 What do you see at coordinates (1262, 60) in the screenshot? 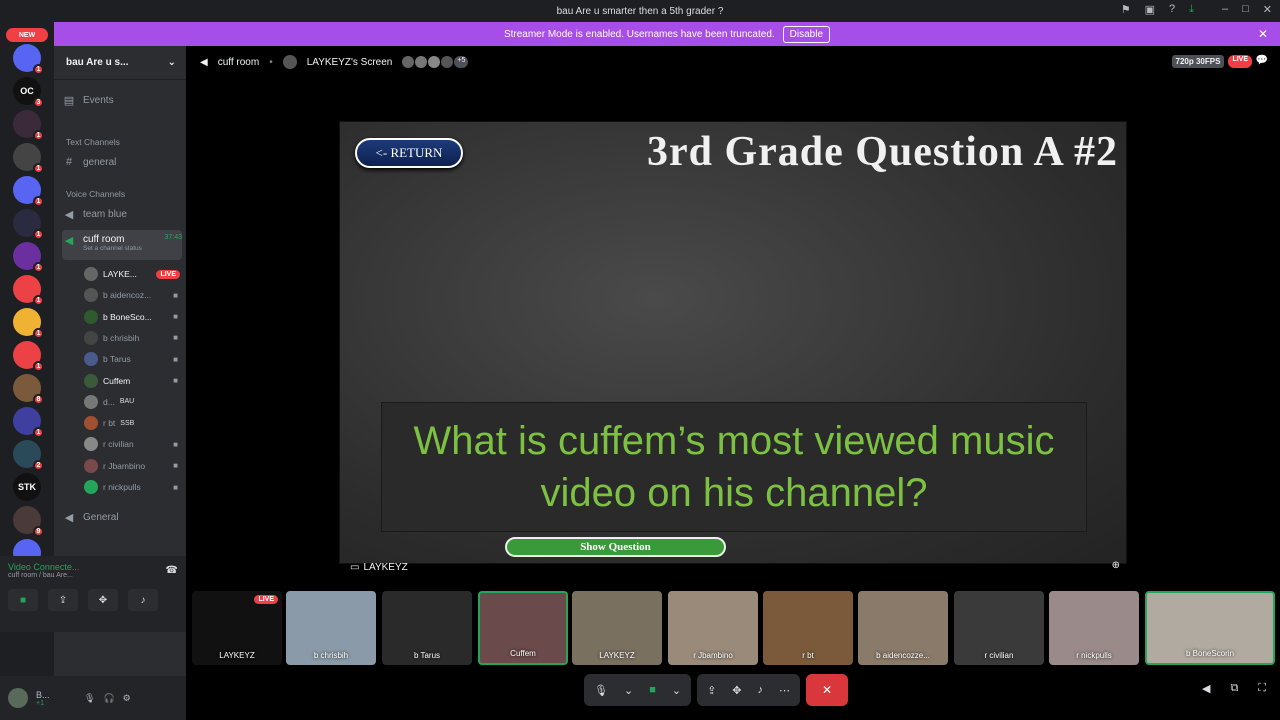
I see `chat-icon: 💬` at bounding box center [1262, 60].